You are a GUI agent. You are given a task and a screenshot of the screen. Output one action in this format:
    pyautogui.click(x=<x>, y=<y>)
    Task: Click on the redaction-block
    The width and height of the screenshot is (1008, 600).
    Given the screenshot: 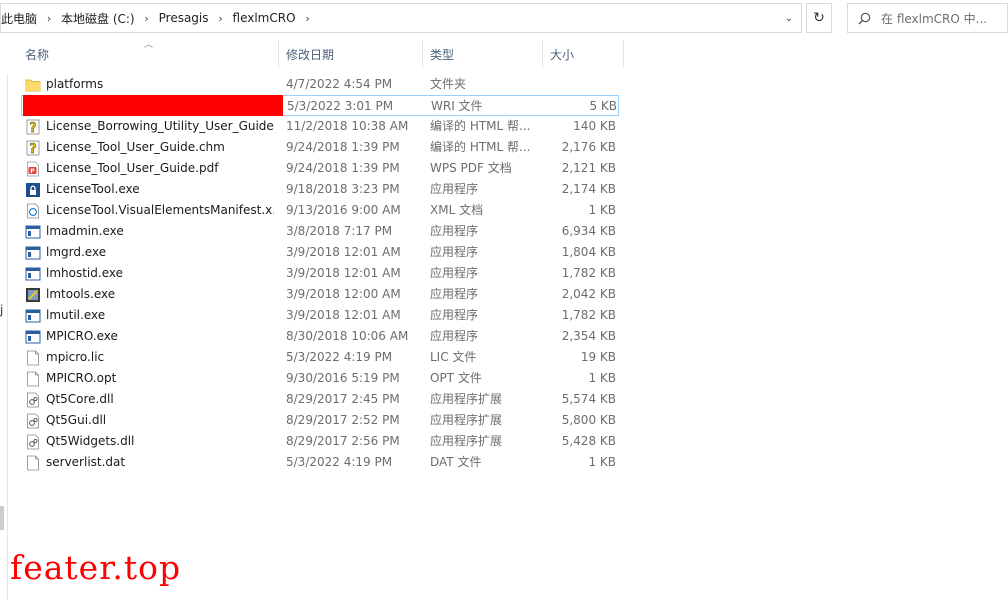 What is the action you would take?
    pyautogui.click(x=153, y=105)
    